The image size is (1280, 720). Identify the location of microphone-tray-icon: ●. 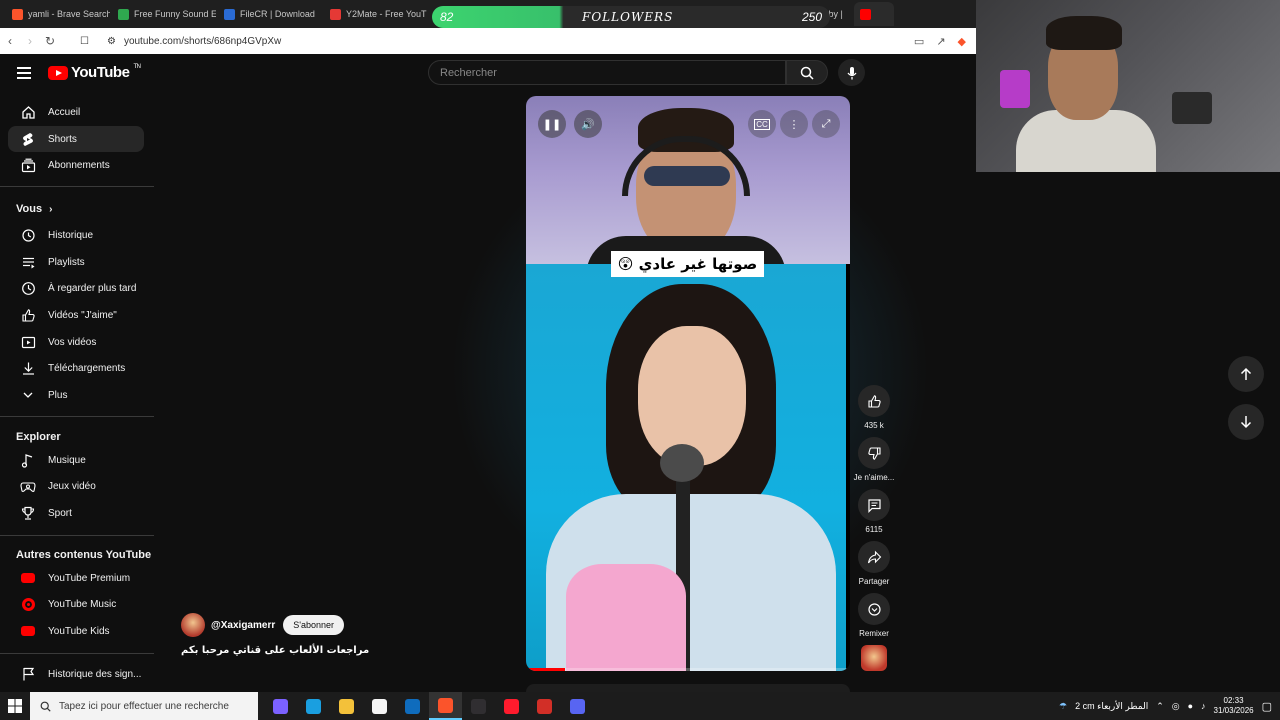
(1190, 706).